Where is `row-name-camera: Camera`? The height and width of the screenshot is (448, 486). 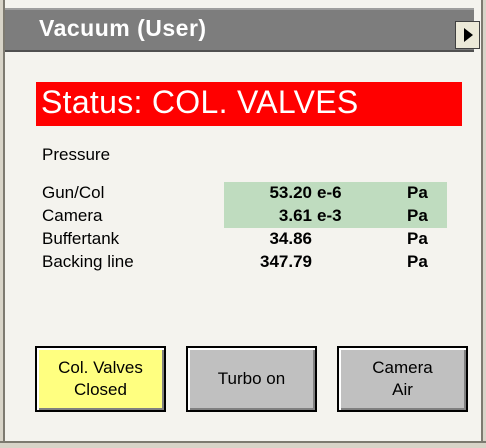
row-name-camera: Camera is located at coordinates (72, 215).